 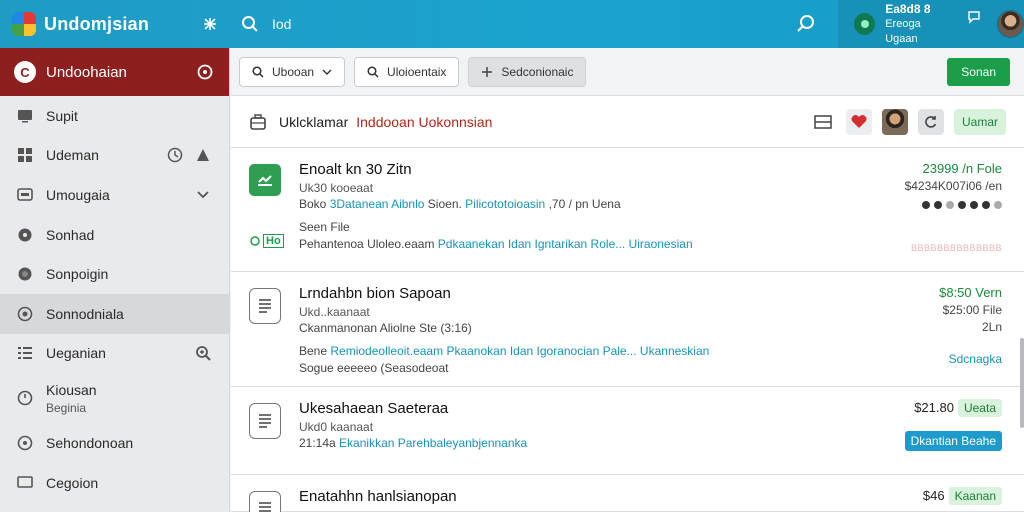 I want to click on sidebar-item-label: Ueganian, so click(x=76, y=353).